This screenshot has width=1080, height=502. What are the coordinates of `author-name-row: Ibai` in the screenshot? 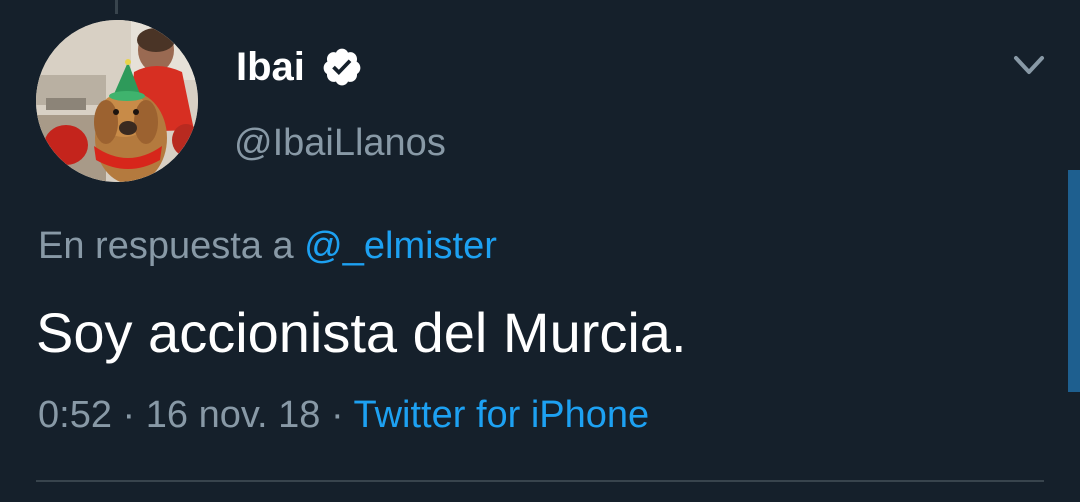 It's located at (299, 67).